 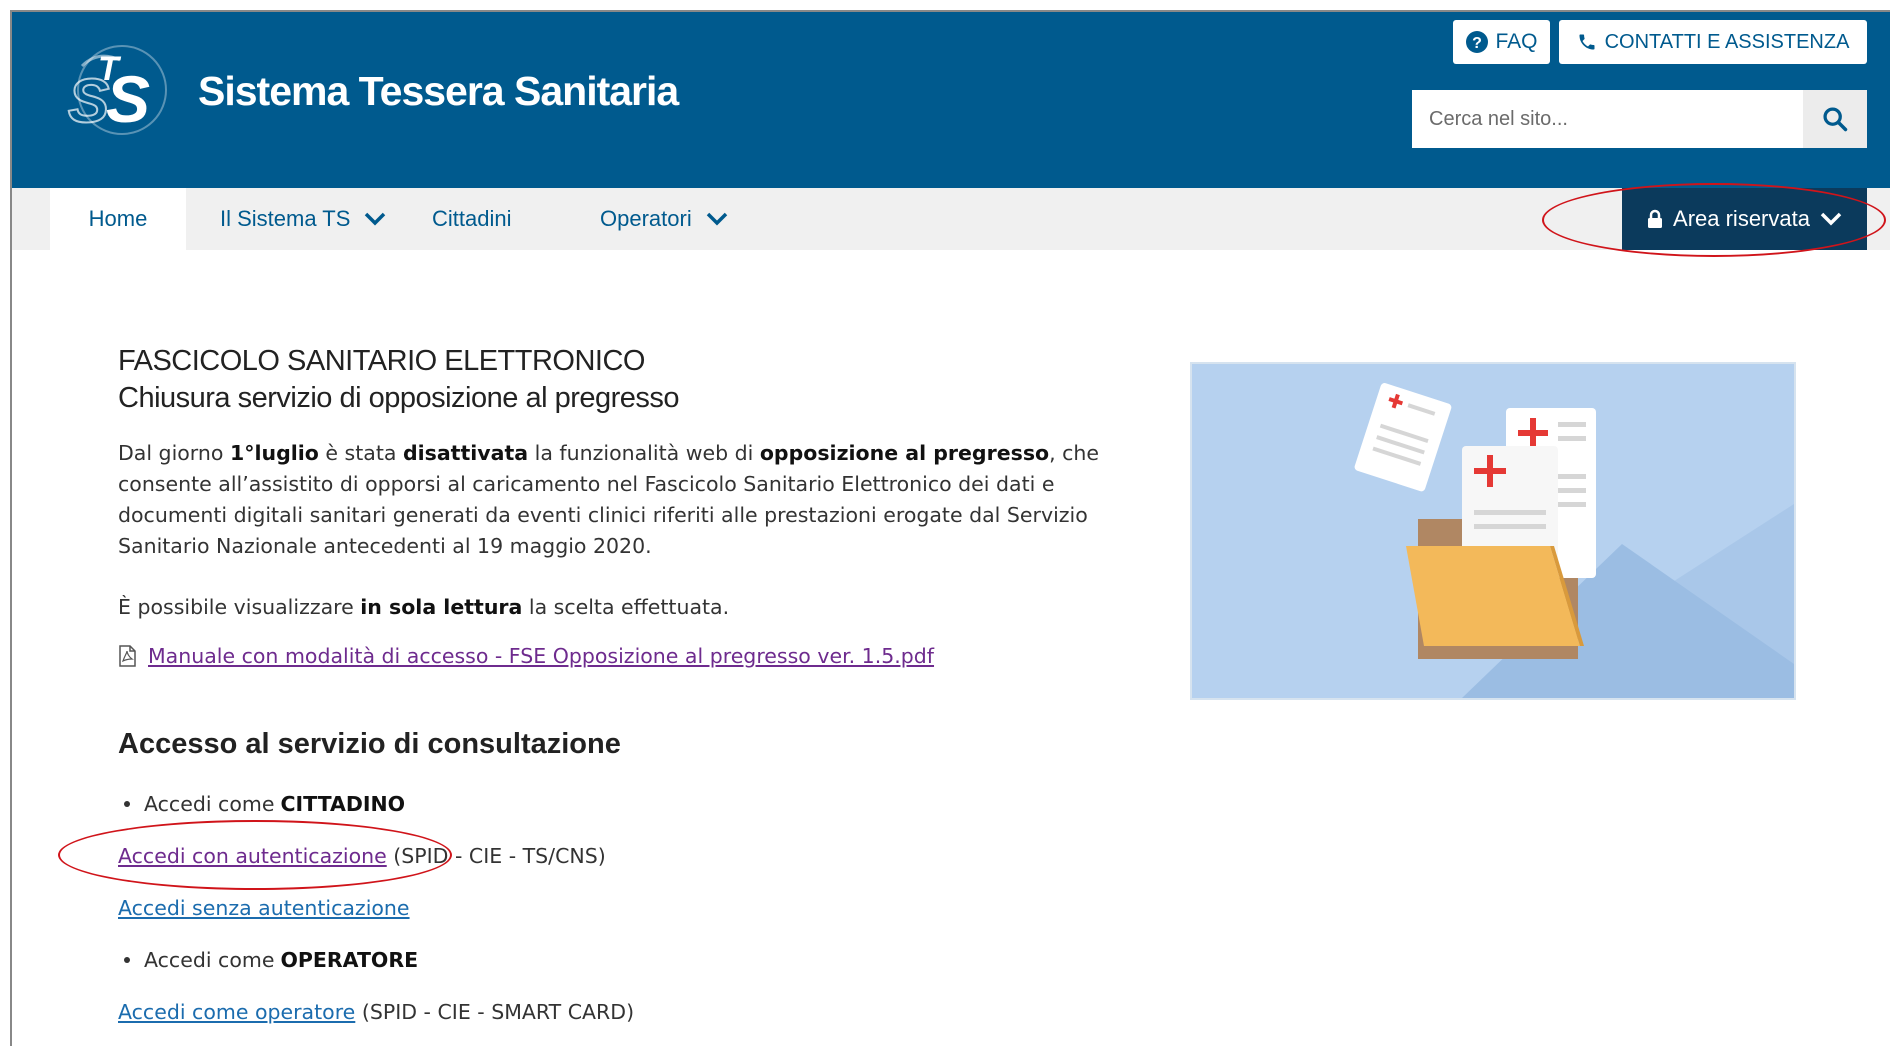 I want to click on search-box, so click(x=1639, y=119).